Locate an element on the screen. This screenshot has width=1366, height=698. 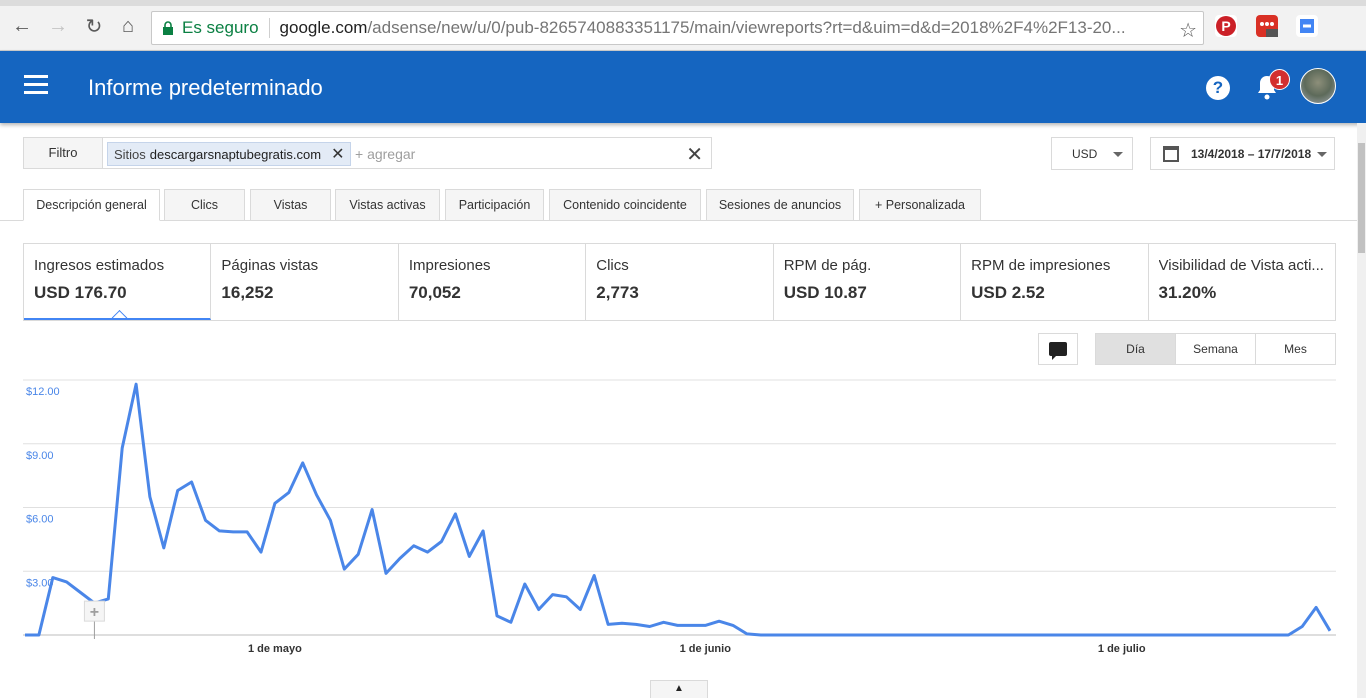
metric-ingresos-estimados: Ingresos estimados USD 176.70 is located at coordinates (118, 282).